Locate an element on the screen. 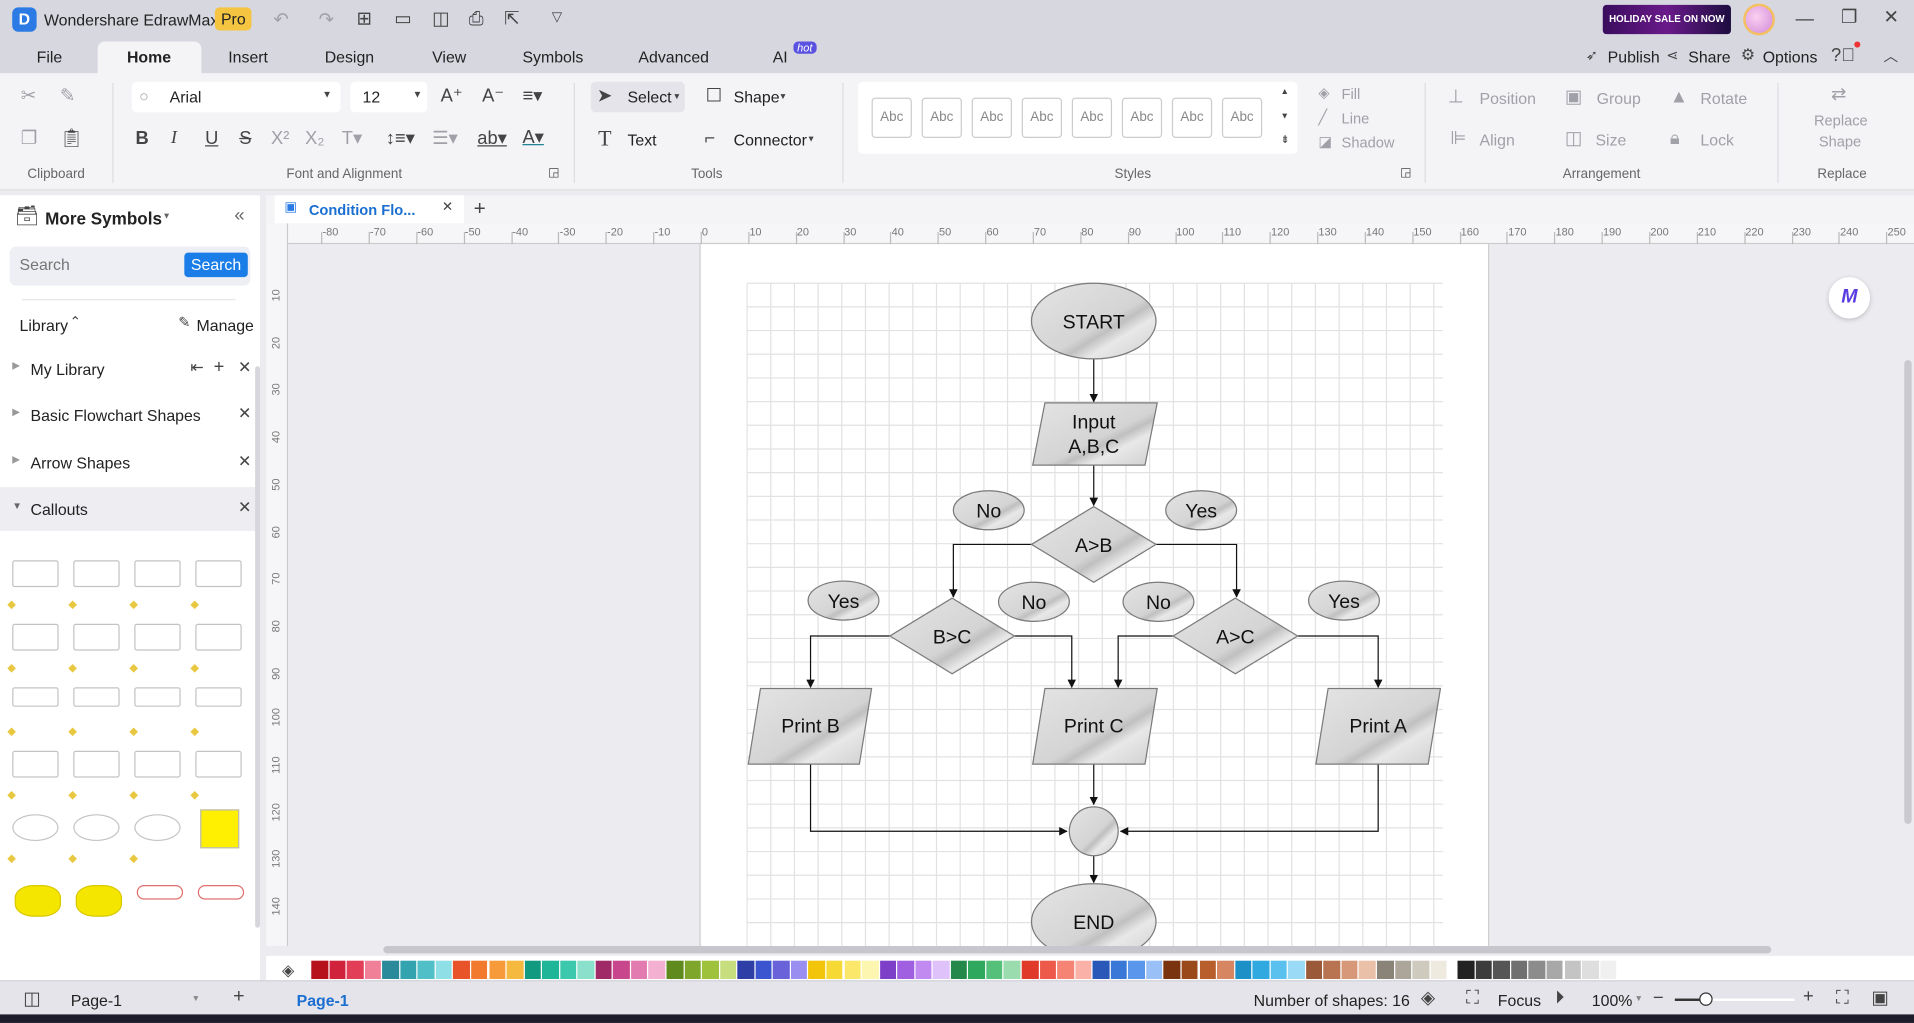 The height and width of the screenshot is (1023, 1914). zoom-out-icon: − is located at coordinates (1658, 998).